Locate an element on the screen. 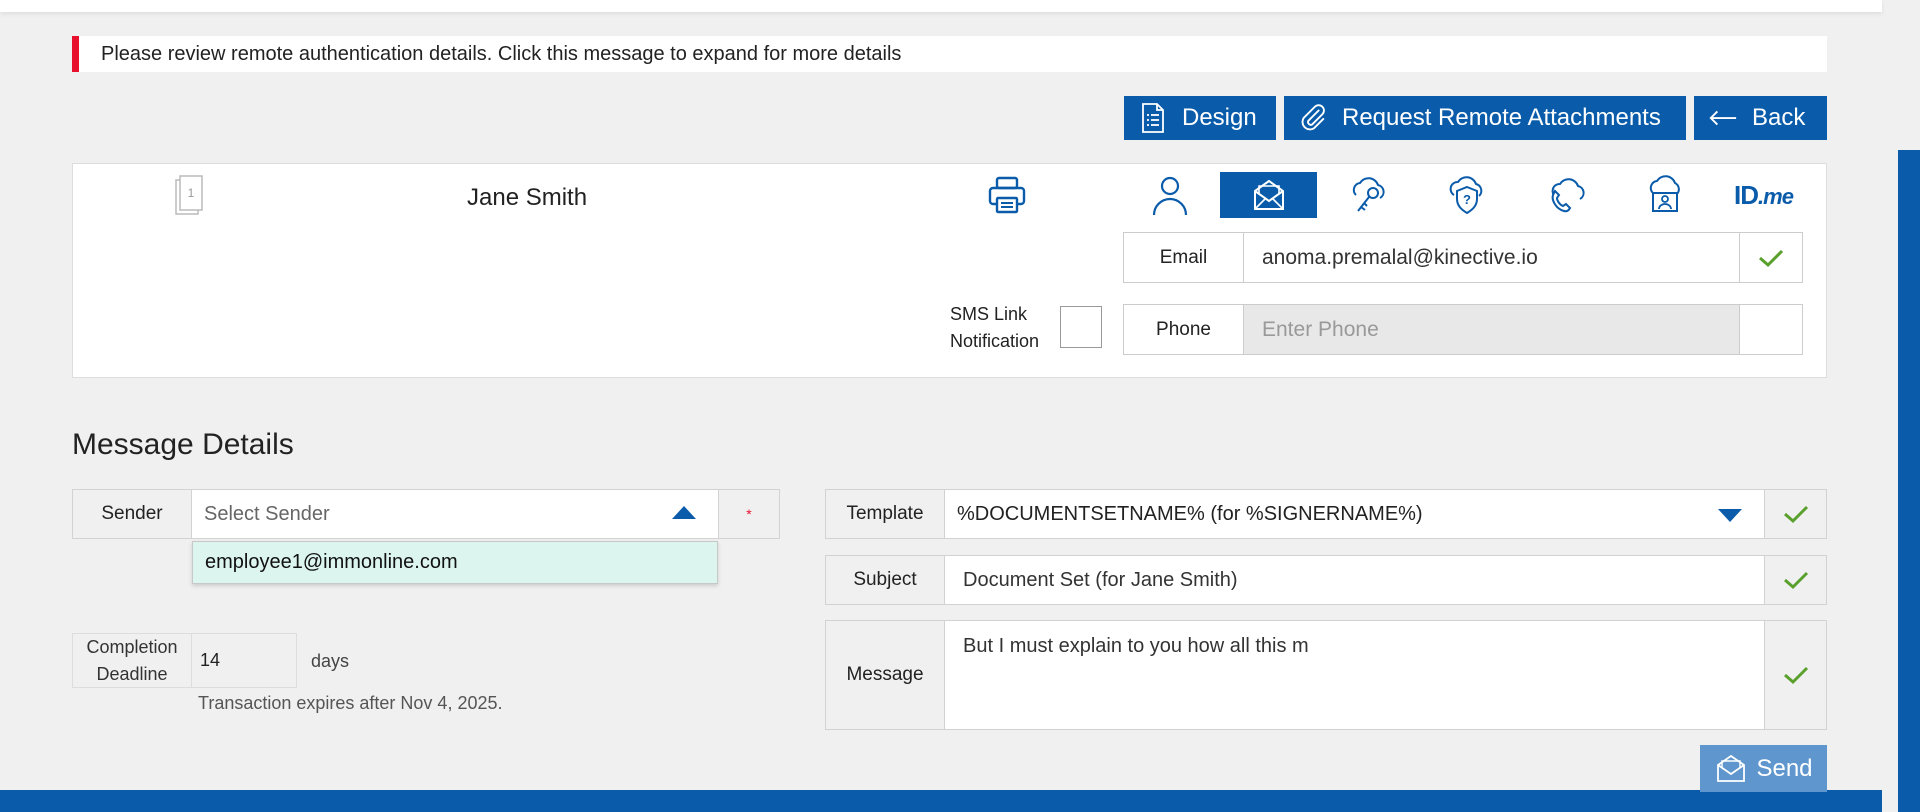  message-valid-check is located at coordinates (1795, 675).